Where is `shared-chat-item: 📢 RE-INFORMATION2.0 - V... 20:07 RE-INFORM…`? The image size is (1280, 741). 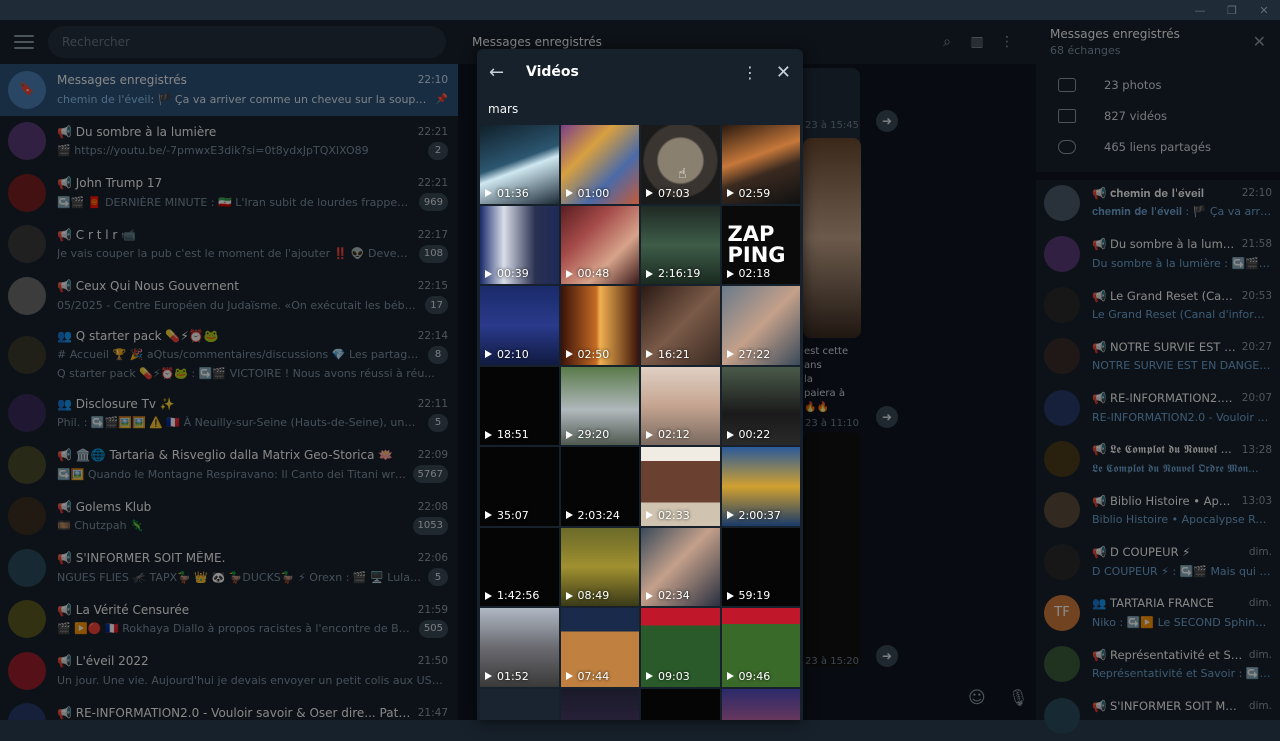
shared-chat-item: 📢 RE-INFORMATION2.0 - V... 20:07 RE-INFORM… is located at coordinates (1158, 407).